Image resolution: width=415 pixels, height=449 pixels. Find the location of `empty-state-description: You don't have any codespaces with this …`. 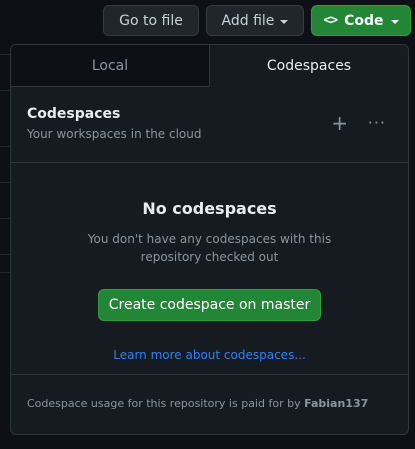

empty-state-description: You don't have any codespaces with this … is located at coordinates (209, 248).